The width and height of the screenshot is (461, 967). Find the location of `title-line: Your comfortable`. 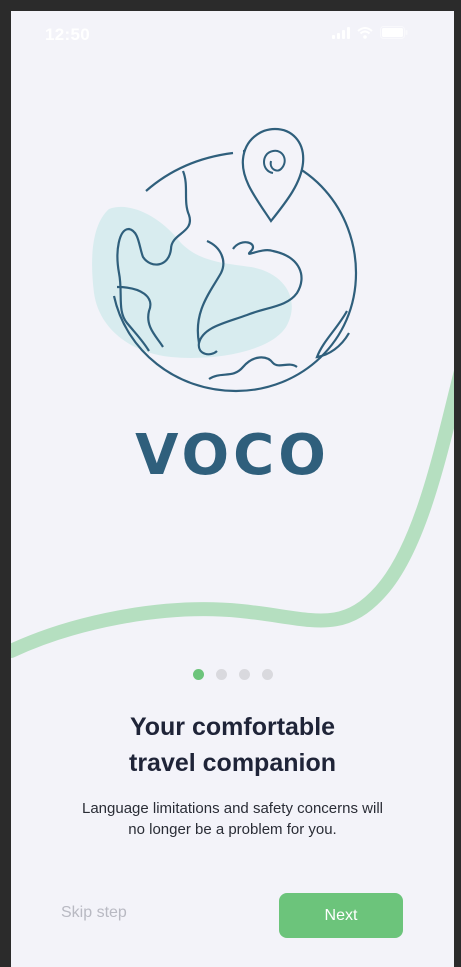

title-line: Your comfortable is located at coordinates (232, 727).